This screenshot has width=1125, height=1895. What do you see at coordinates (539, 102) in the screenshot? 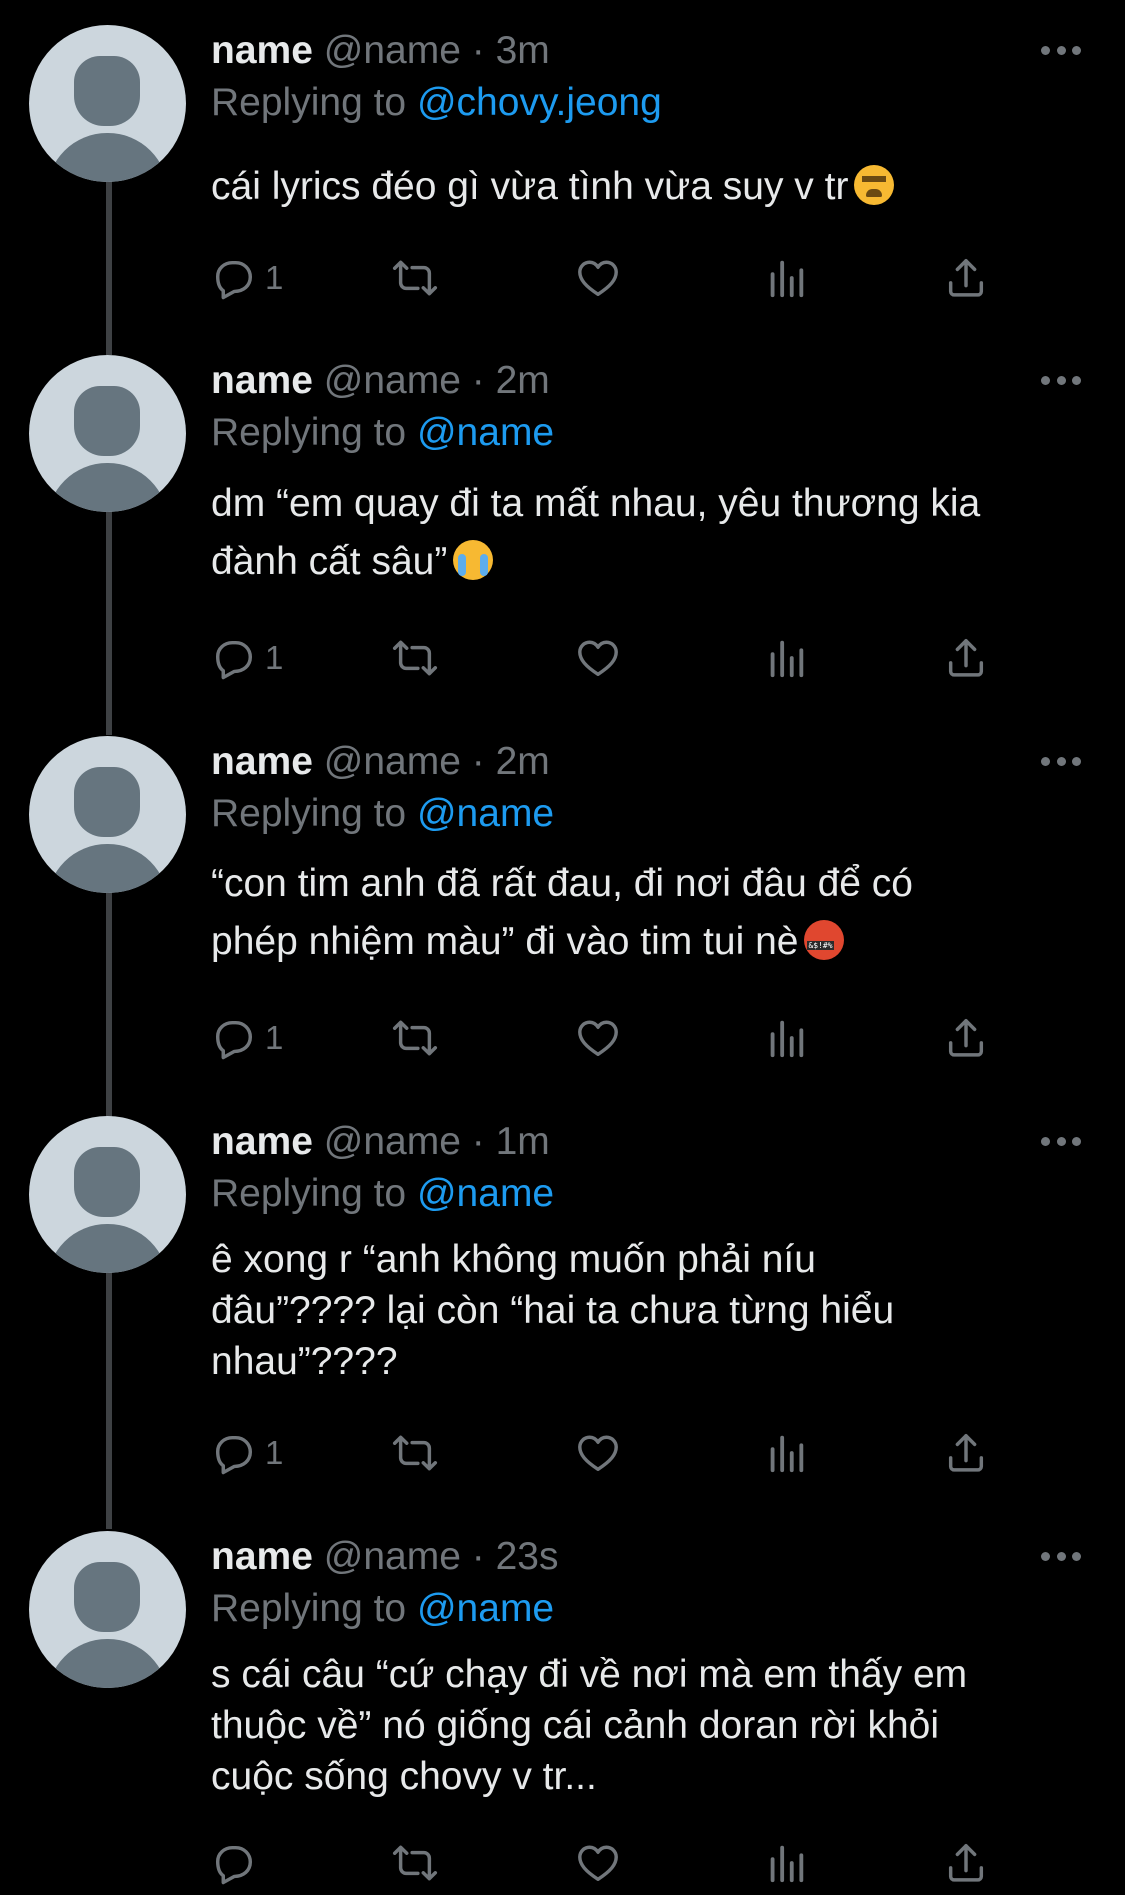
I see `replying-to-link: @chovy.jeong` at bounding box center [539, 102].